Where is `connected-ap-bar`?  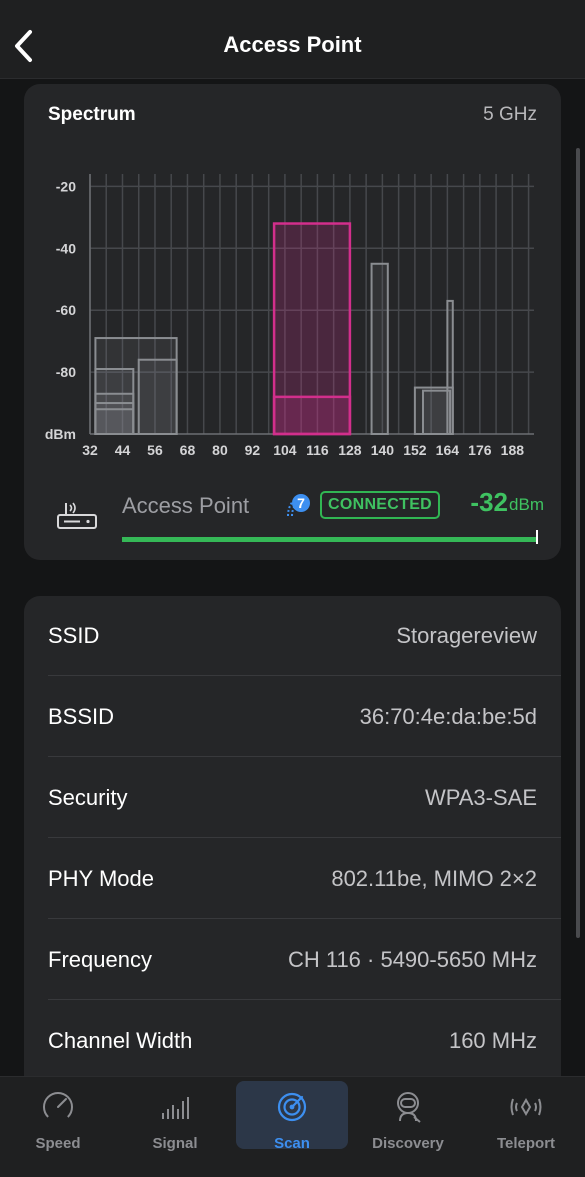
connected-ap-bar is located at coordinates (312, 415).